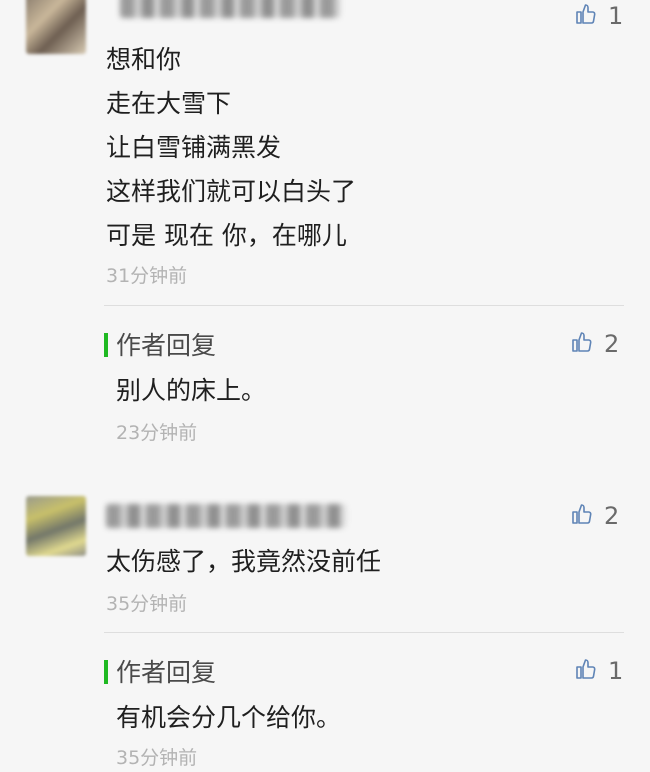  What do you see at coordinates (144, 59) in the screenshot?
I see `comment-line: 想和你` at bounding box center [144, 59].